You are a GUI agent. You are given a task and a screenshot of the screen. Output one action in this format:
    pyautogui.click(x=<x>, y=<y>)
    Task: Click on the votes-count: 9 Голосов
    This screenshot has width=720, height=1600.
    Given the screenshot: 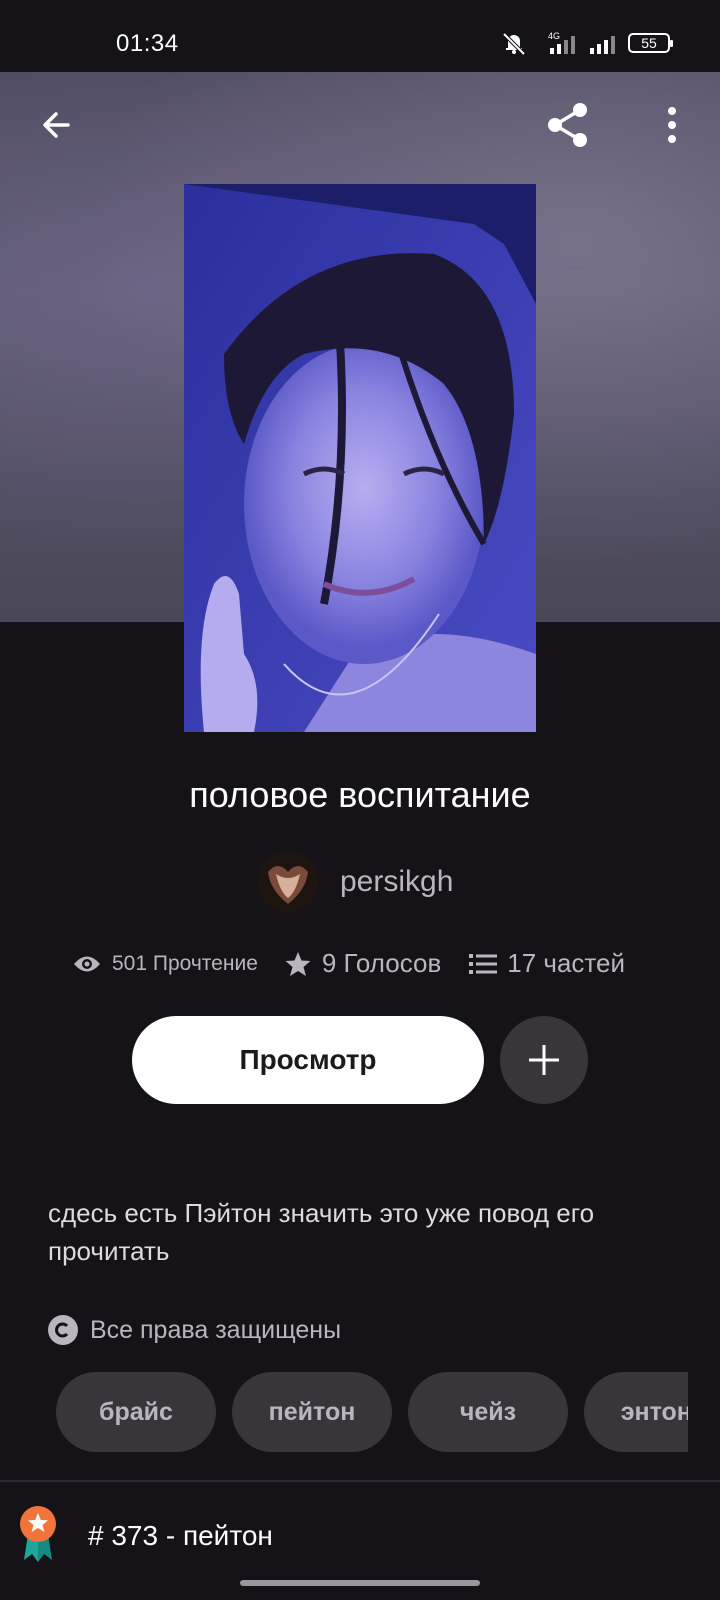 What is the action you would take?
    pyautogui.click(x=381, y=963)
    